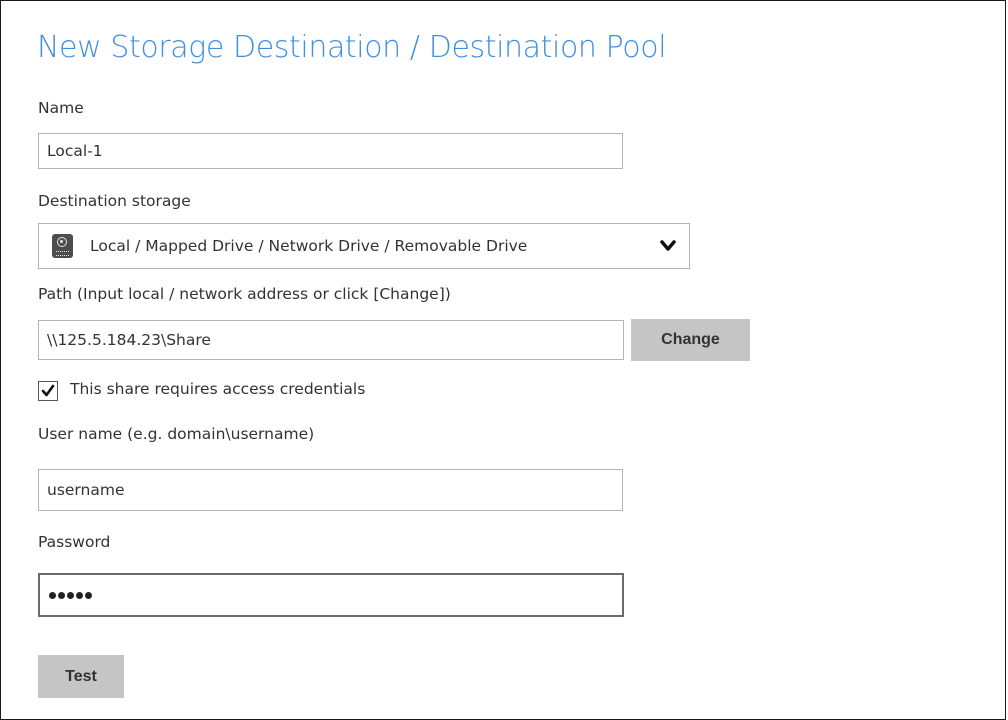 The width and height of the screenshot is (1008, 720). Describe the element at coordinates (690, 340) in the screenshot. I see `change-button: Change` at that location.